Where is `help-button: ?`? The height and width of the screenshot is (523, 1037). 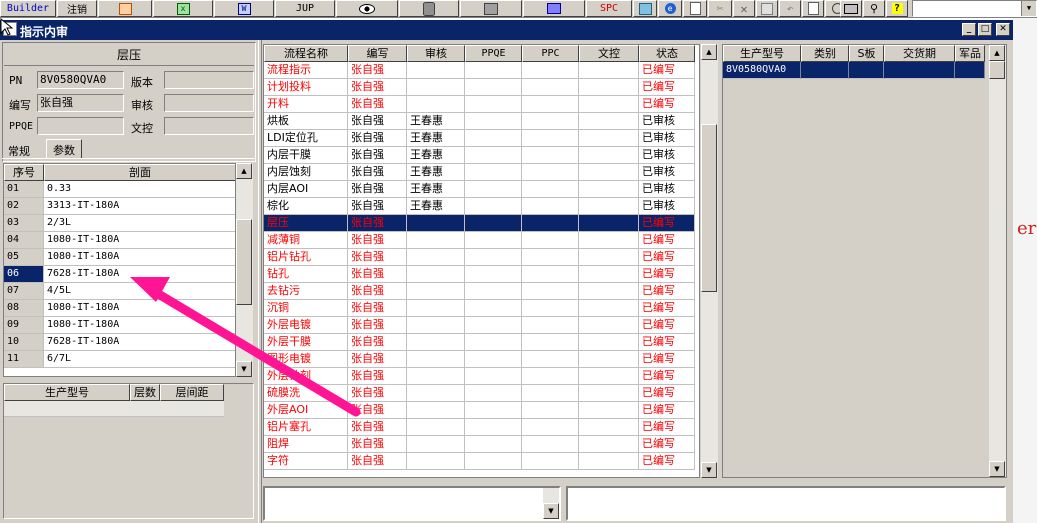
help-button: ? is located at coordinates (897, 8).